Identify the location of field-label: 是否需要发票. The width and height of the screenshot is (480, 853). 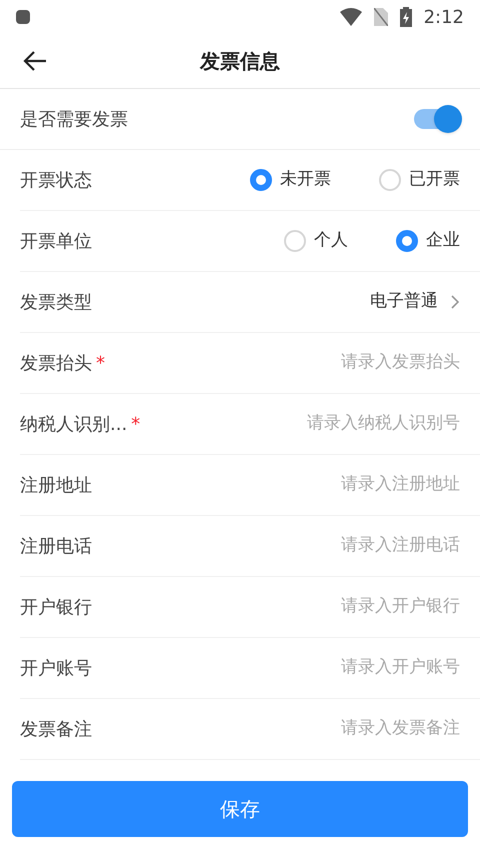
(74, 120).